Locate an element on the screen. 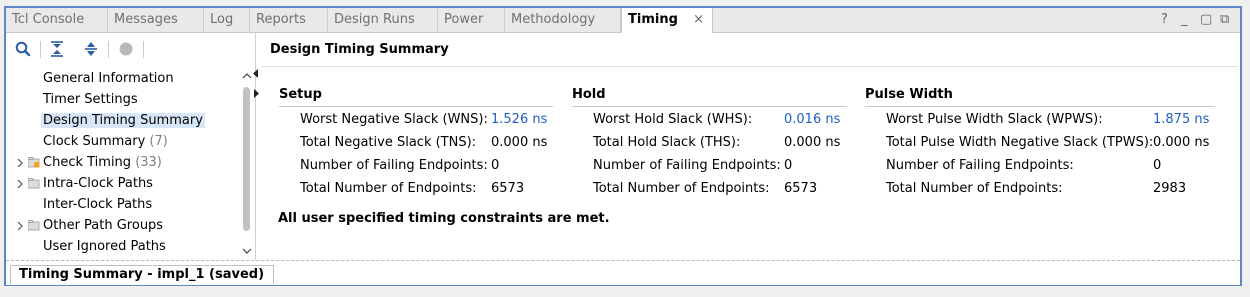  tab-design-runs: Design Runs is located at coordinates (383, 20).